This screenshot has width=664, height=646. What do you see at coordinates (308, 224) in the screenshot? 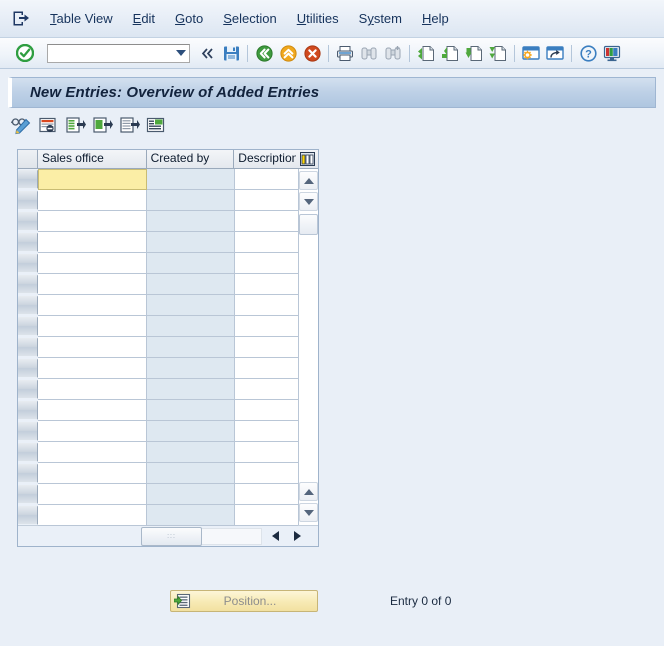
I see `vertical-scroll-thumb` at bounding box center [308, 224].